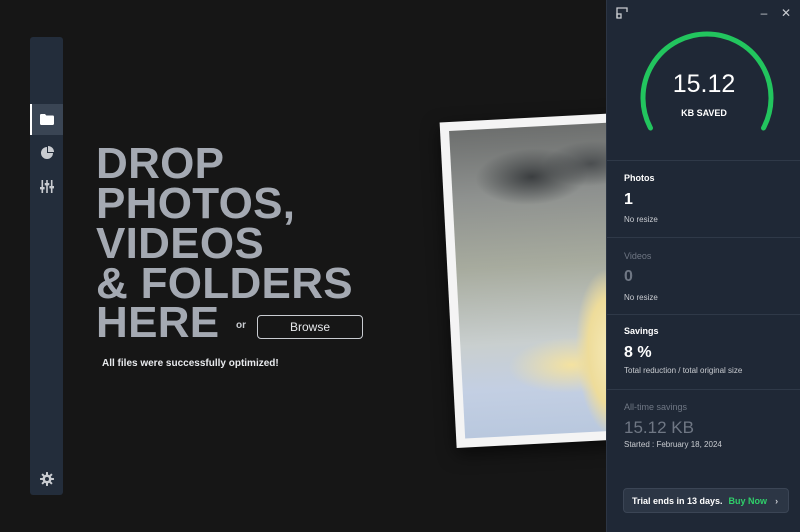 This screenshot has width=800, height=532. What do you see at coordinates (683, 370) in the screenshot?
I see `stat-sub: Total reduction / total original size` at bounding box center [683, 370].